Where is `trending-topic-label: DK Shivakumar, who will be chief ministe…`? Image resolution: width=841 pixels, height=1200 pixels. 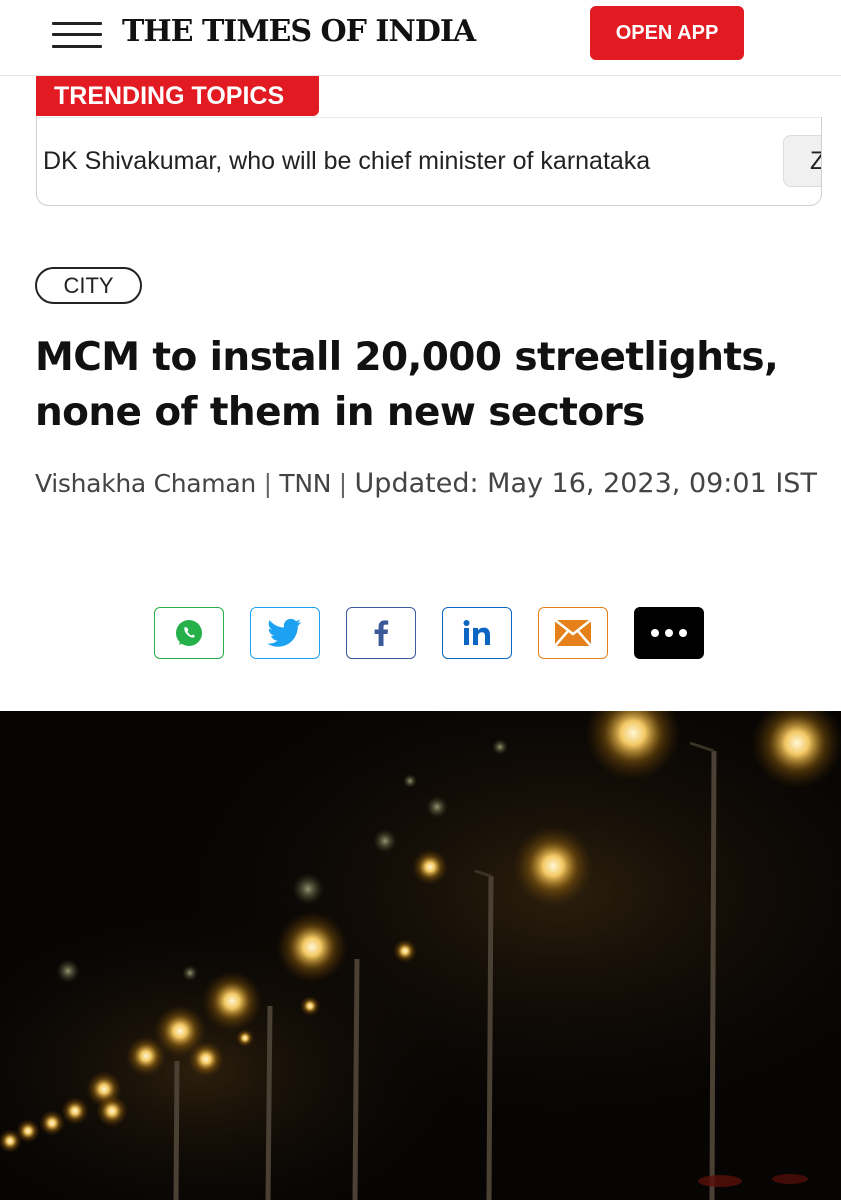 trending-topic-label: DK Shivakumar, who will be chief ministe… is located at coordinates (347, 160).